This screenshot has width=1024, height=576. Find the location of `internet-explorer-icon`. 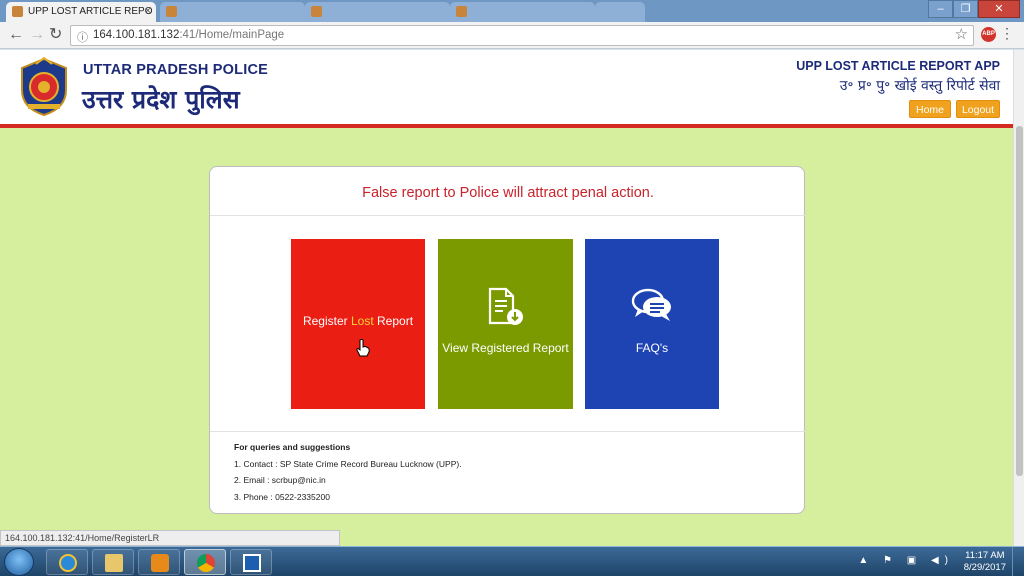

internet-explorer-icon is located at coordinates (67, 562).